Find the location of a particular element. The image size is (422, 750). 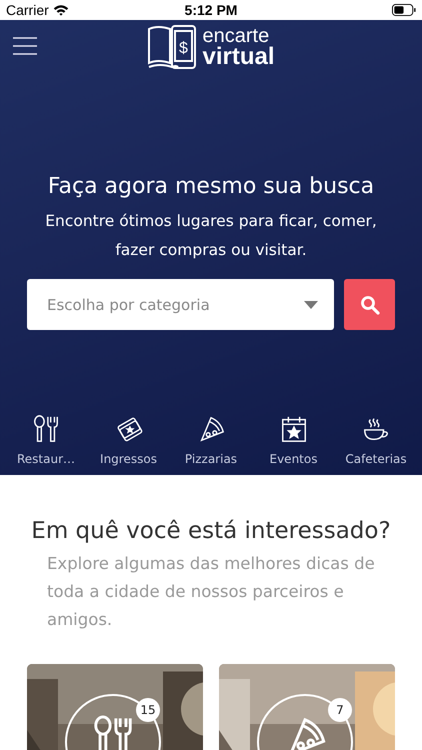

logo-symbol: $ is located at coordinates (184, 48).